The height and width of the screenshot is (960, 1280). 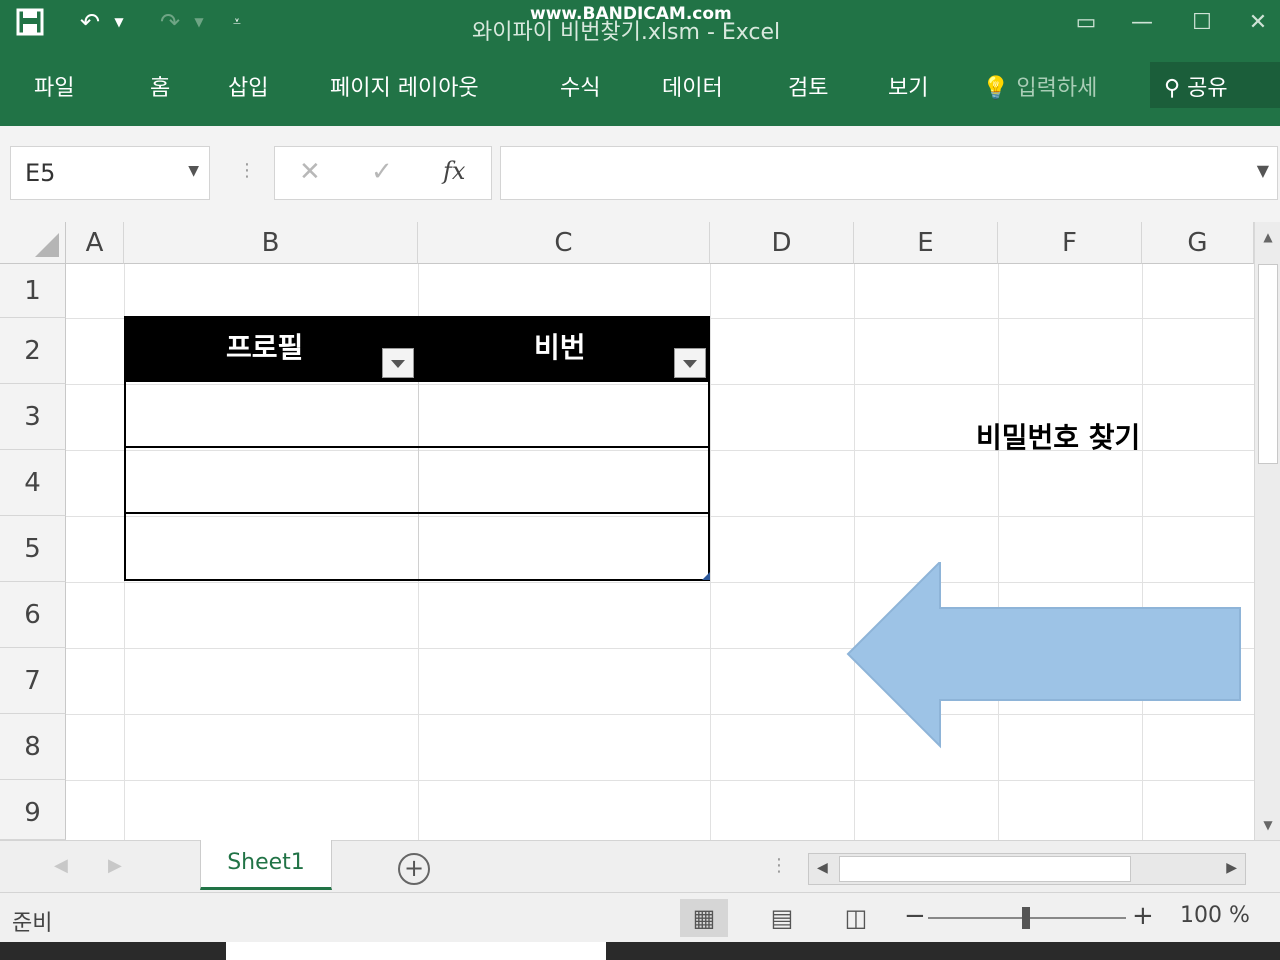 I want to click on scroll-left-icon: ◀, so click(x=822, y=868).